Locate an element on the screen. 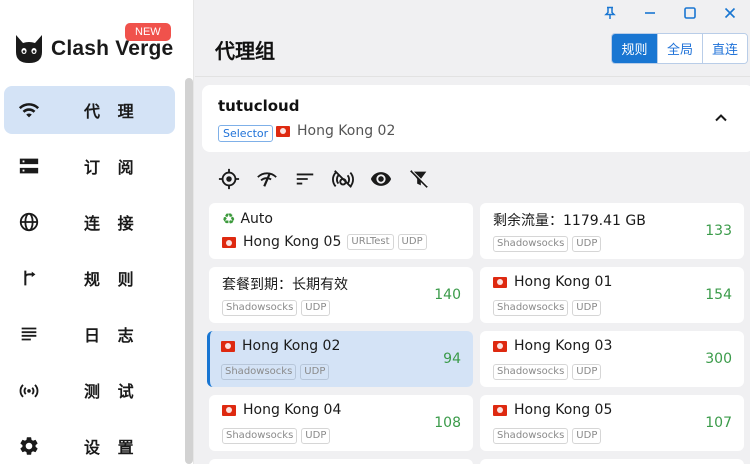 This screenshot has height=464, width=750. sidebar-item-settings: 设 置 is located at coordinates (89, 443).